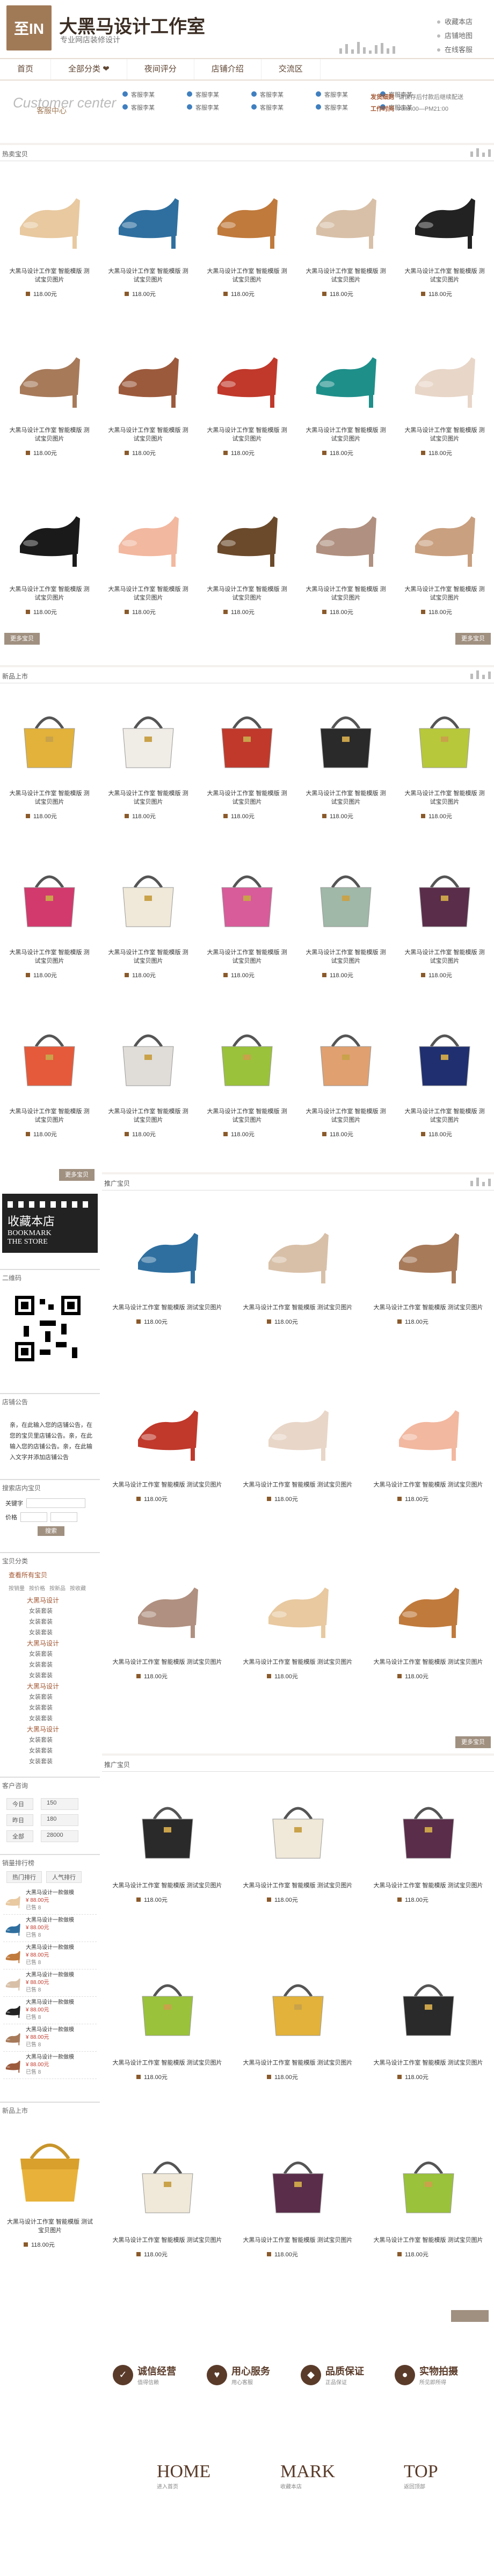  Describe the element at coordinates (455, 36) in the screenshot. I see `sitemap-link: 店铺地图` at that location.